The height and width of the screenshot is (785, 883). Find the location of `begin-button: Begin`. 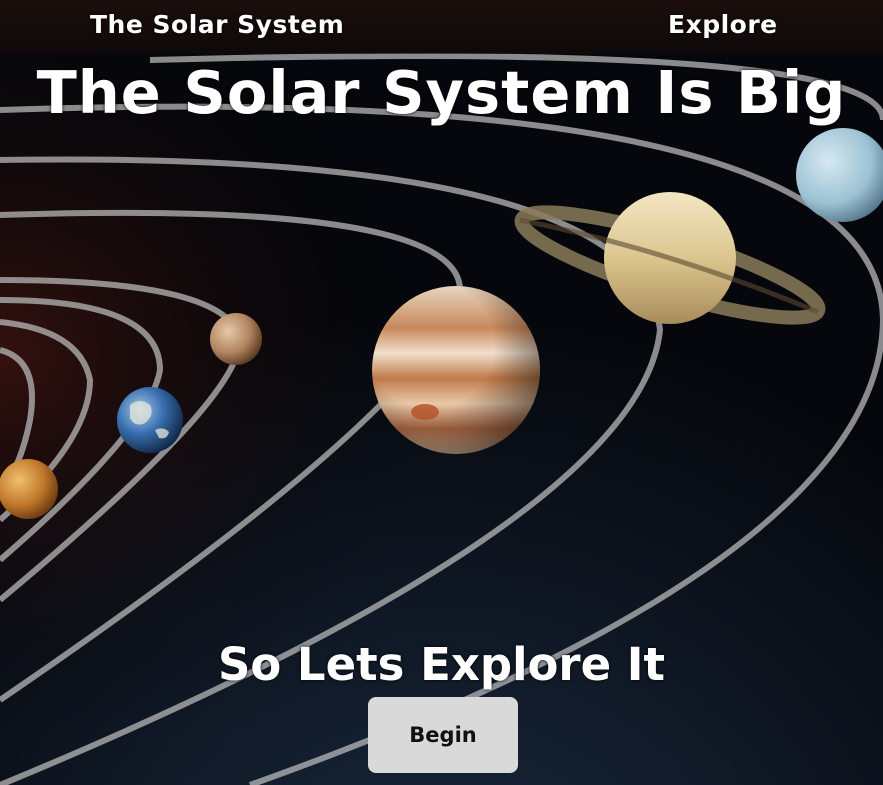

begin-button: Begin is located at coordinates (443, 735).